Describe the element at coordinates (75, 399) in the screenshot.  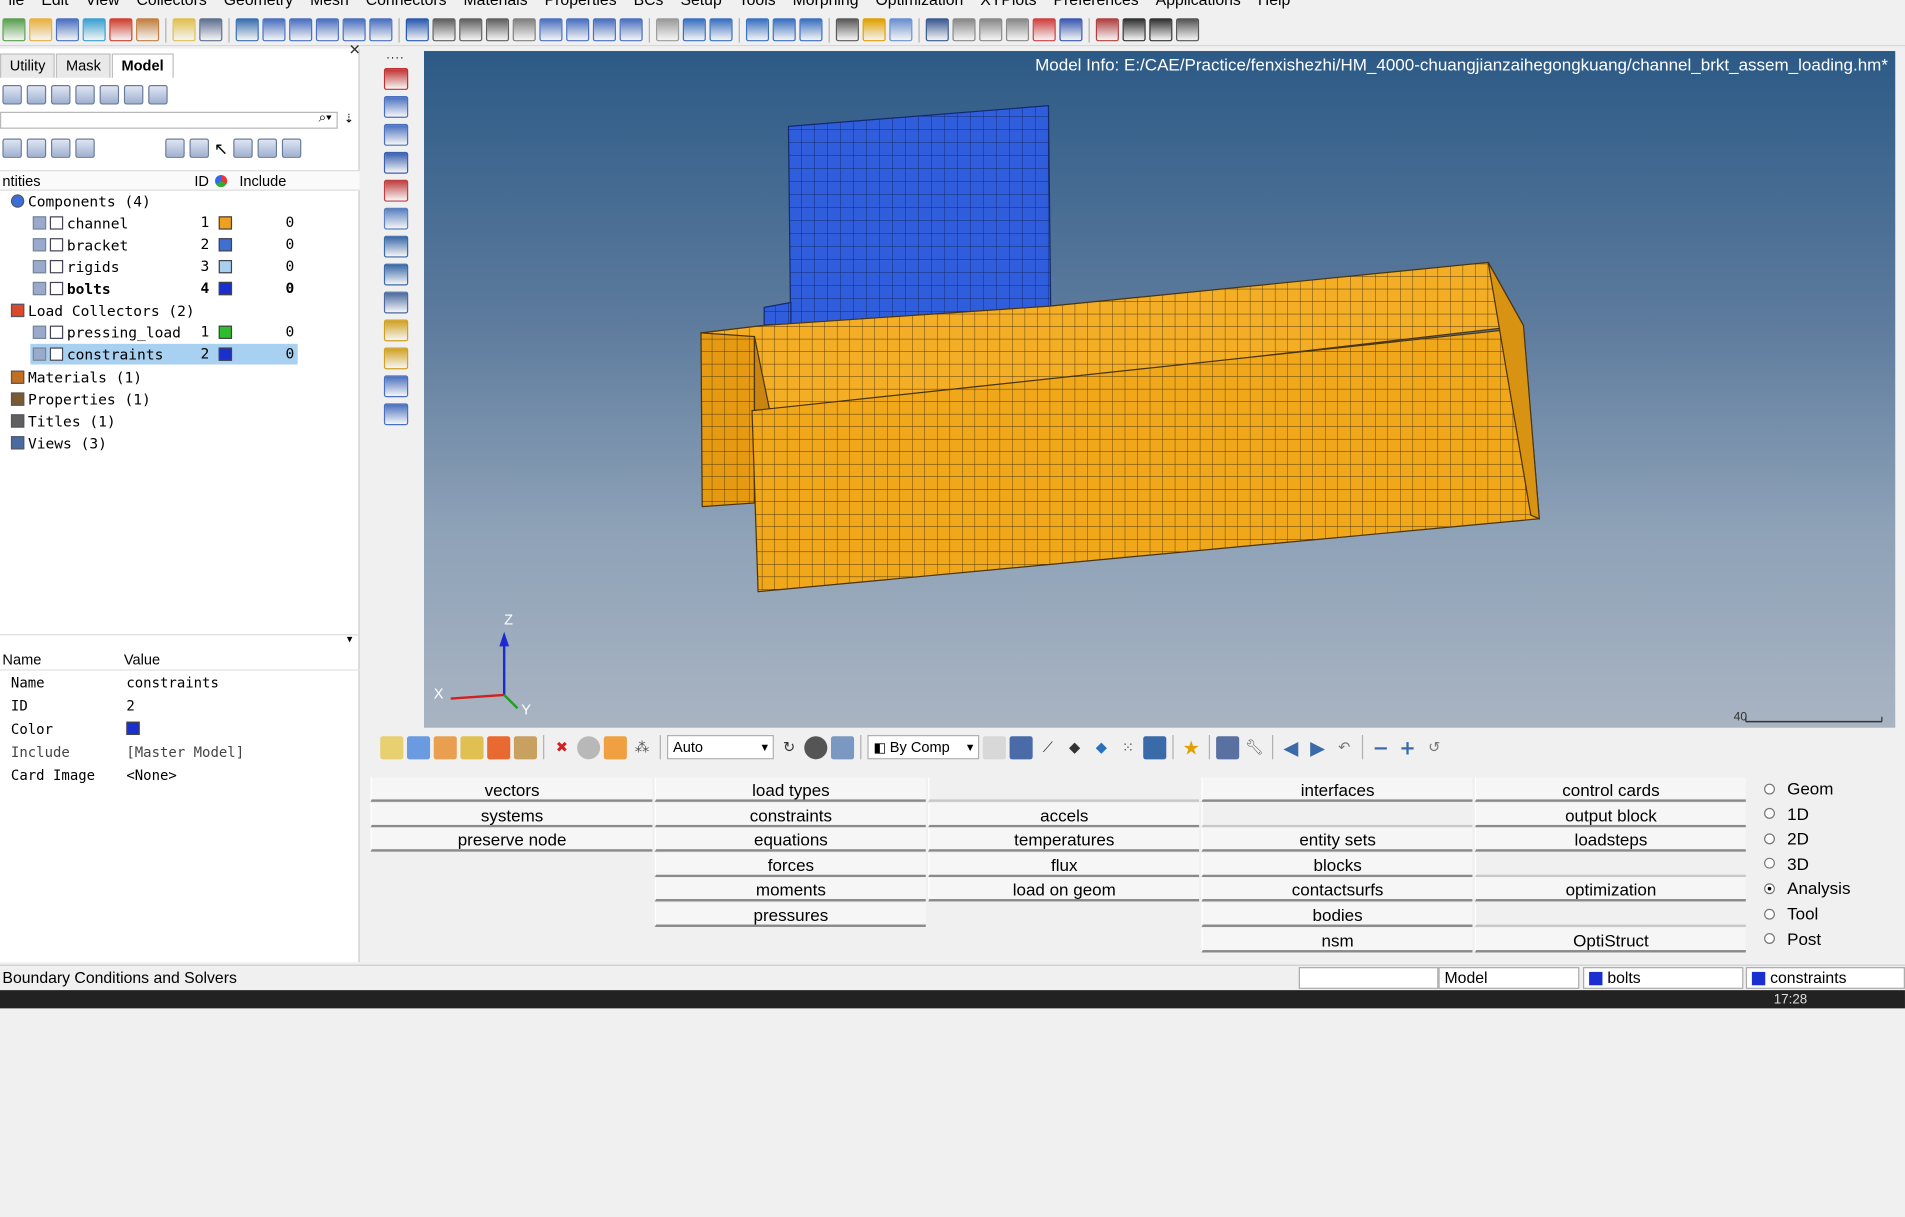
I see `tree-group-properties: Properties (1)` at that location.